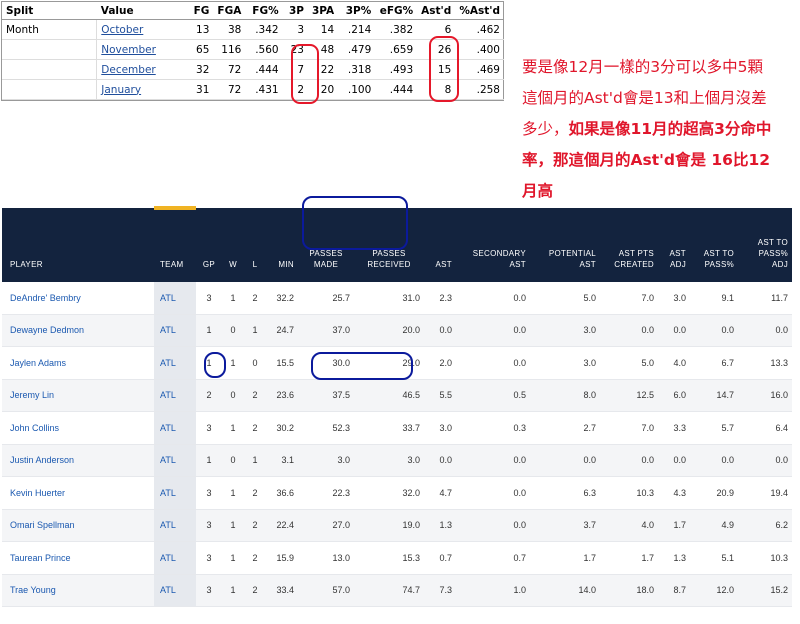 Image resolution: width=800 pixels, height=624 pixels. Describe the element at coordinates (78, 395) in the screenshot. I see `player-cell: Jeremy Lin` at that location.